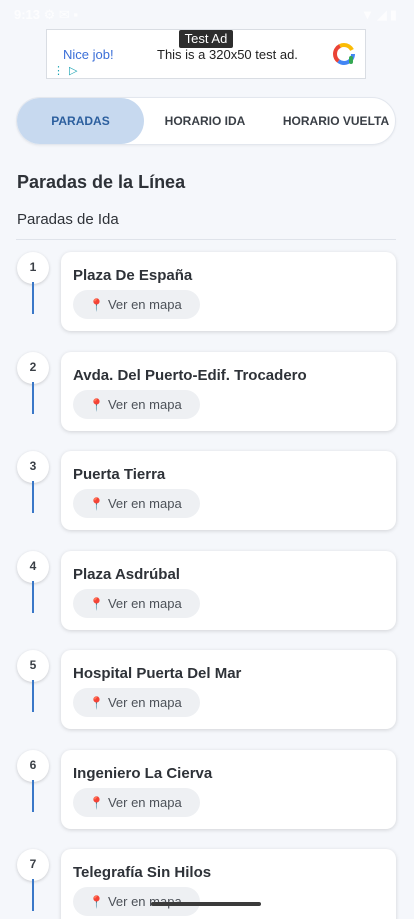 This screenshot has height=919, width=414. I want to click on subsection-title: Paradas de Ida, so click(68, 219).